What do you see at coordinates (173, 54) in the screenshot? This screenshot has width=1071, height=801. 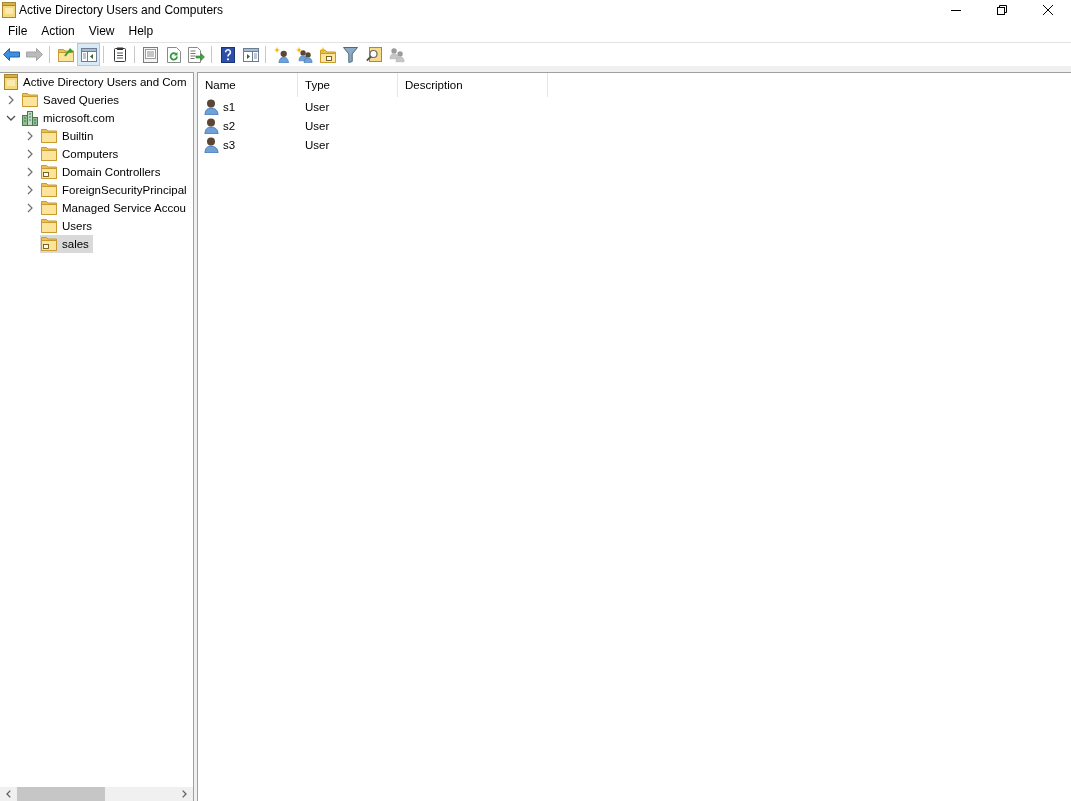 I see `refresh-icon` at bounding box center [173, 54].